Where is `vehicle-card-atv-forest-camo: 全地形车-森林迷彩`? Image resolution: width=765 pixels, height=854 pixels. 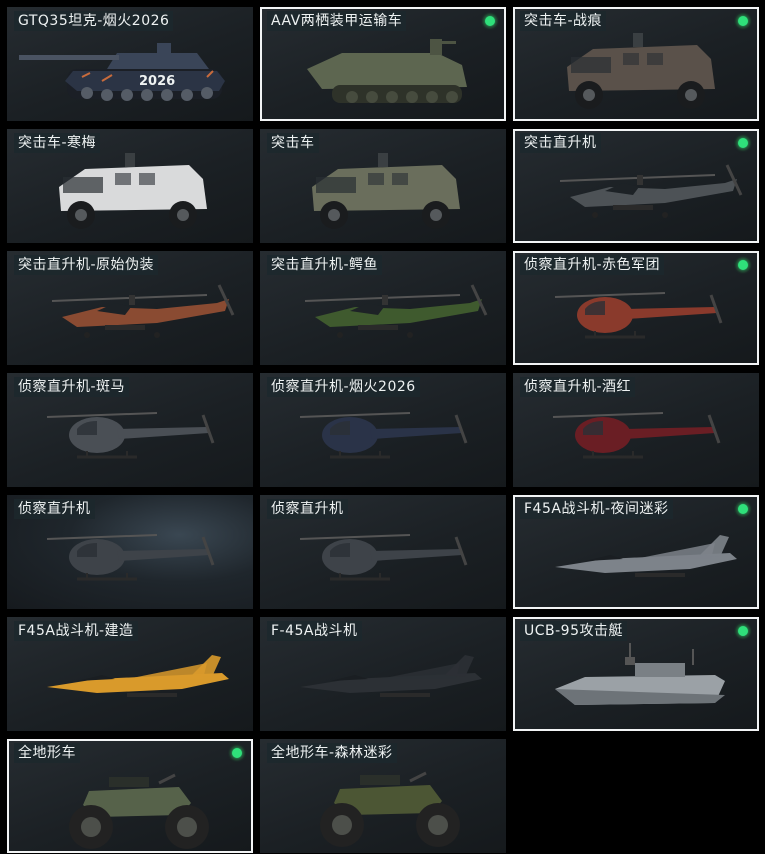
vehicle-card-atv-forest-camo: 全地形车-森林迷彩 is located at coordinates (383, 796).